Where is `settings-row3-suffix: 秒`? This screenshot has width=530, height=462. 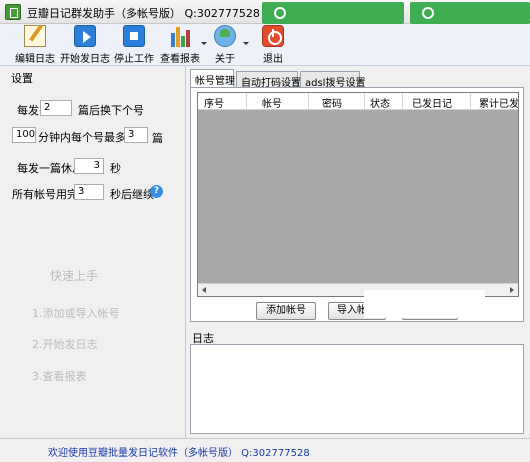
settings-row3-suffix: 秒 is located at coordinates (115, 168).